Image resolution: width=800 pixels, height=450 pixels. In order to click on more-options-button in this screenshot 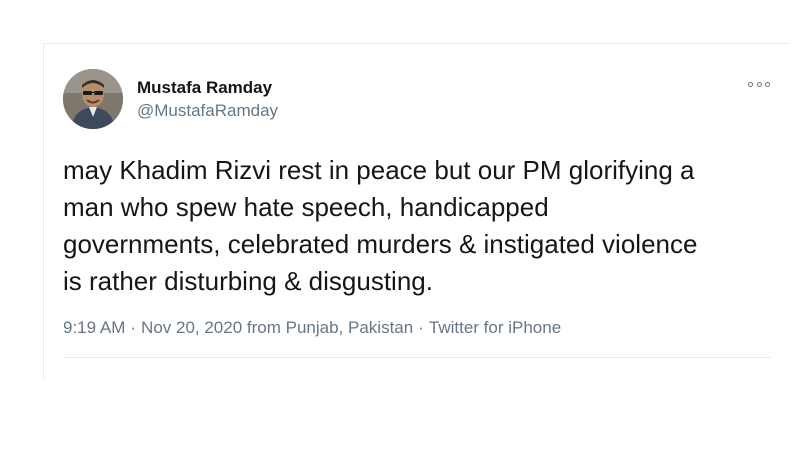, I will do `click(759, 84)`.